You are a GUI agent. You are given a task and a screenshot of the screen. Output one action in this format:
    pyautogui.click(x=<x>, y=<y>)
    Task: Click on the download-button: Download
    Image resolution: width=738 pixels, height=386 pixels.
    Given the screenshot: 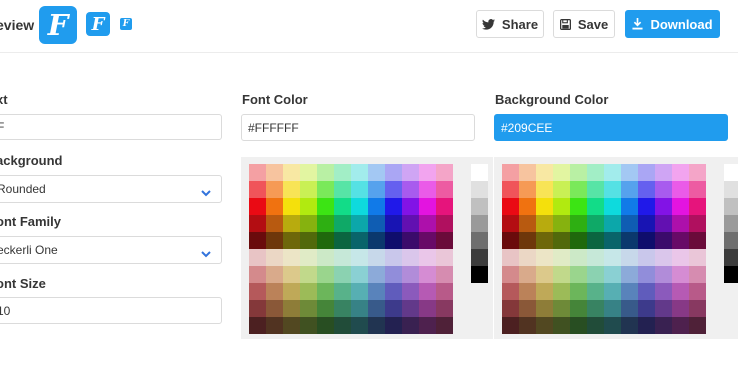 What is the action you would take?
    pyautogui.click(x=672, y=24)
    